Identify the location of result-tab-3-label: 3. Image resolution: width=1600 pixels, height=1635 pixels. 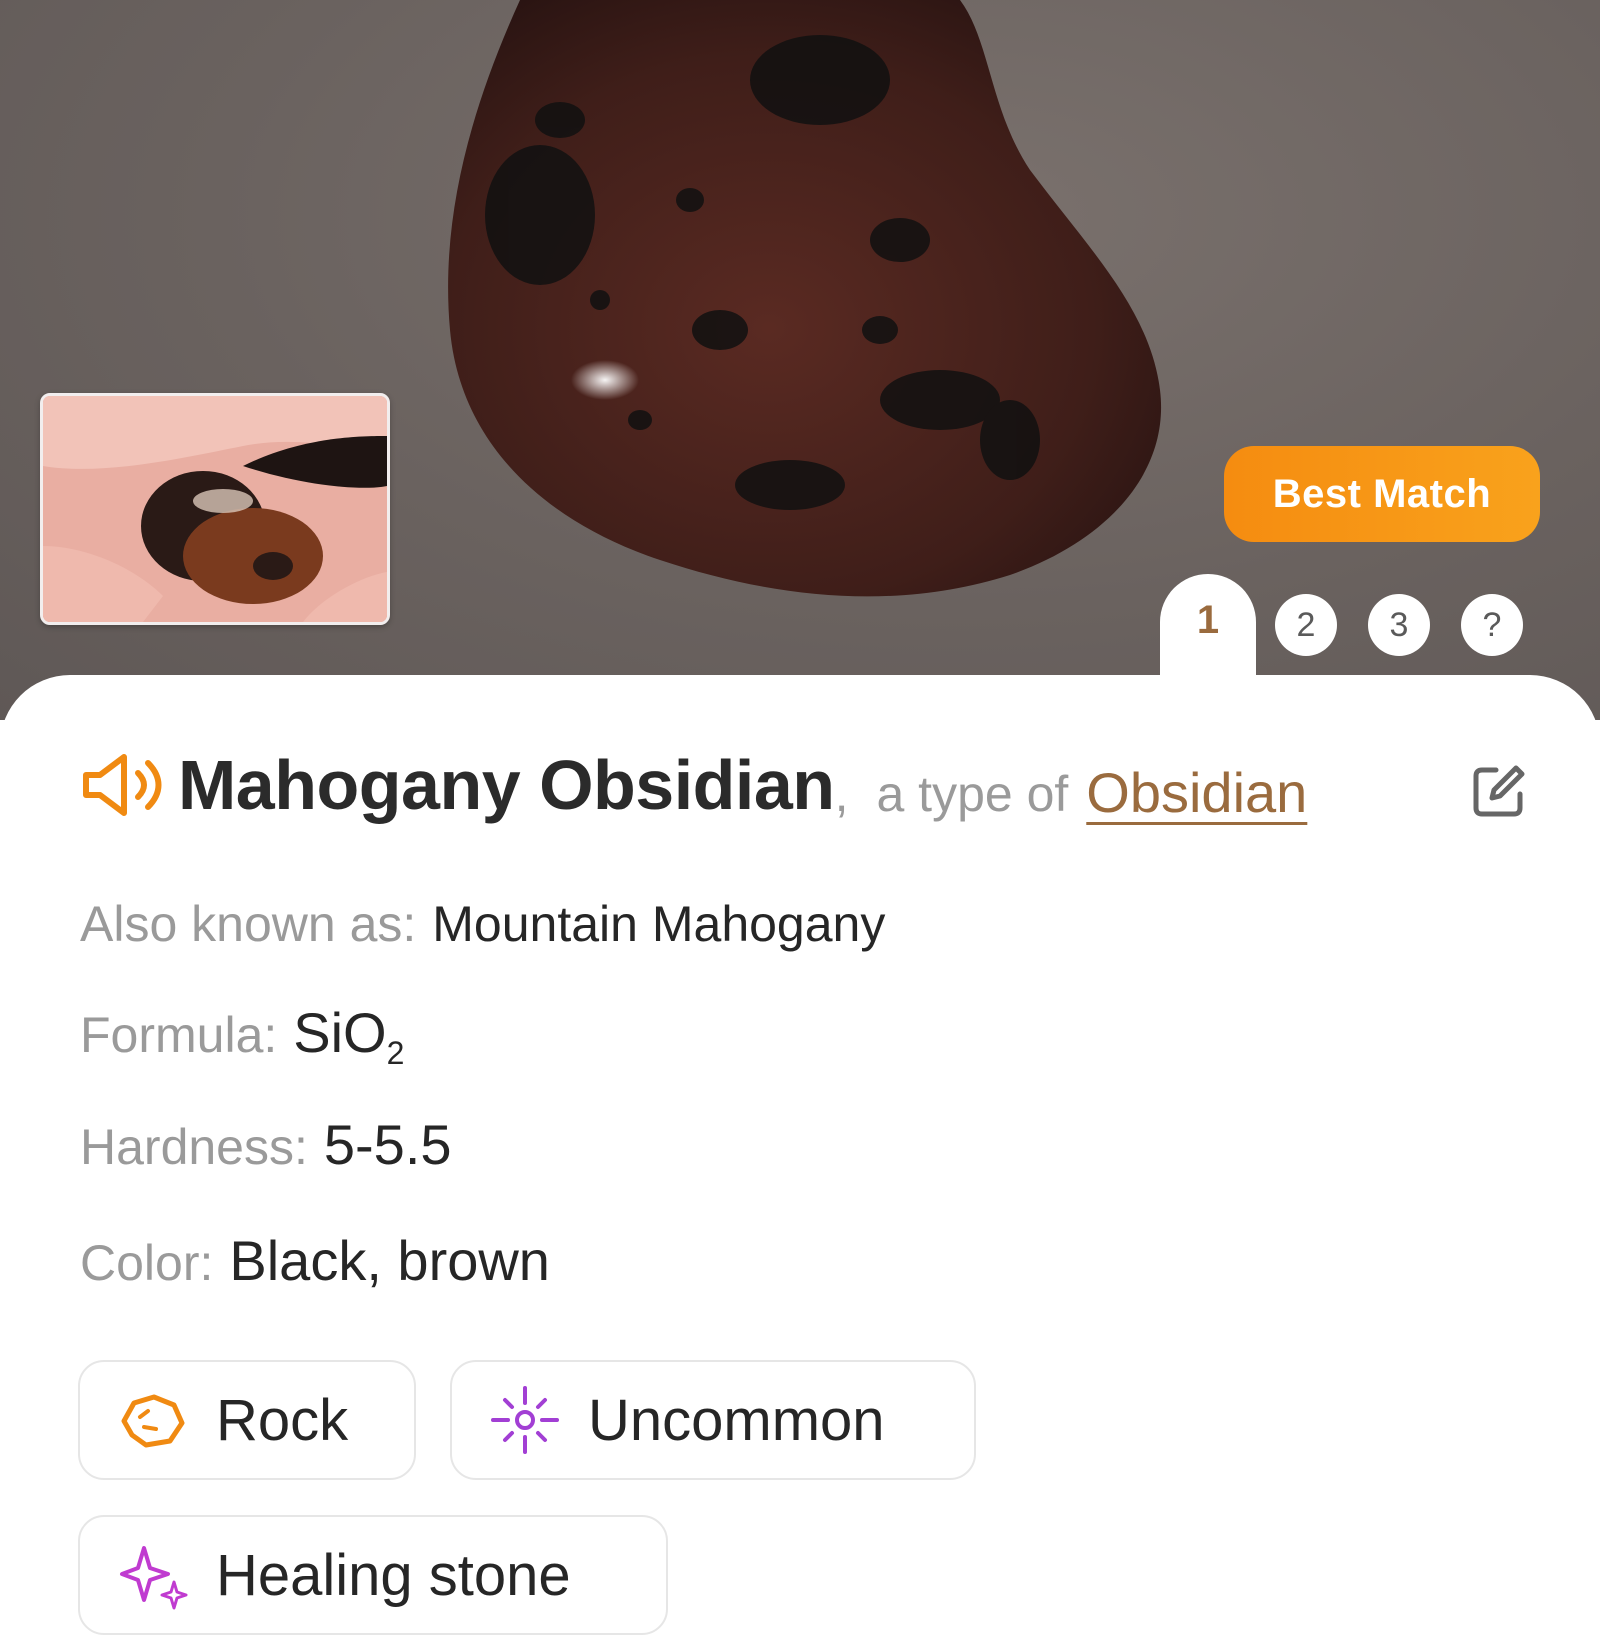
(1399, 624).